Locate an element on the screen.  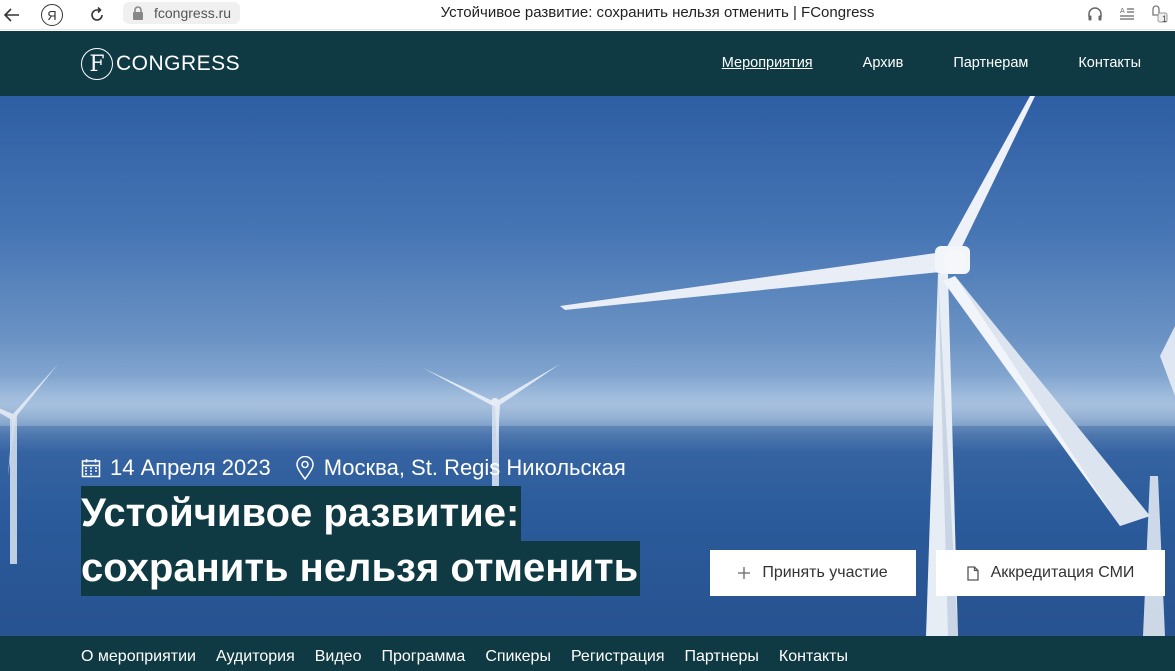
event-title-line-2: сохранить нельзя отменить is located at coordinates (361, 568).